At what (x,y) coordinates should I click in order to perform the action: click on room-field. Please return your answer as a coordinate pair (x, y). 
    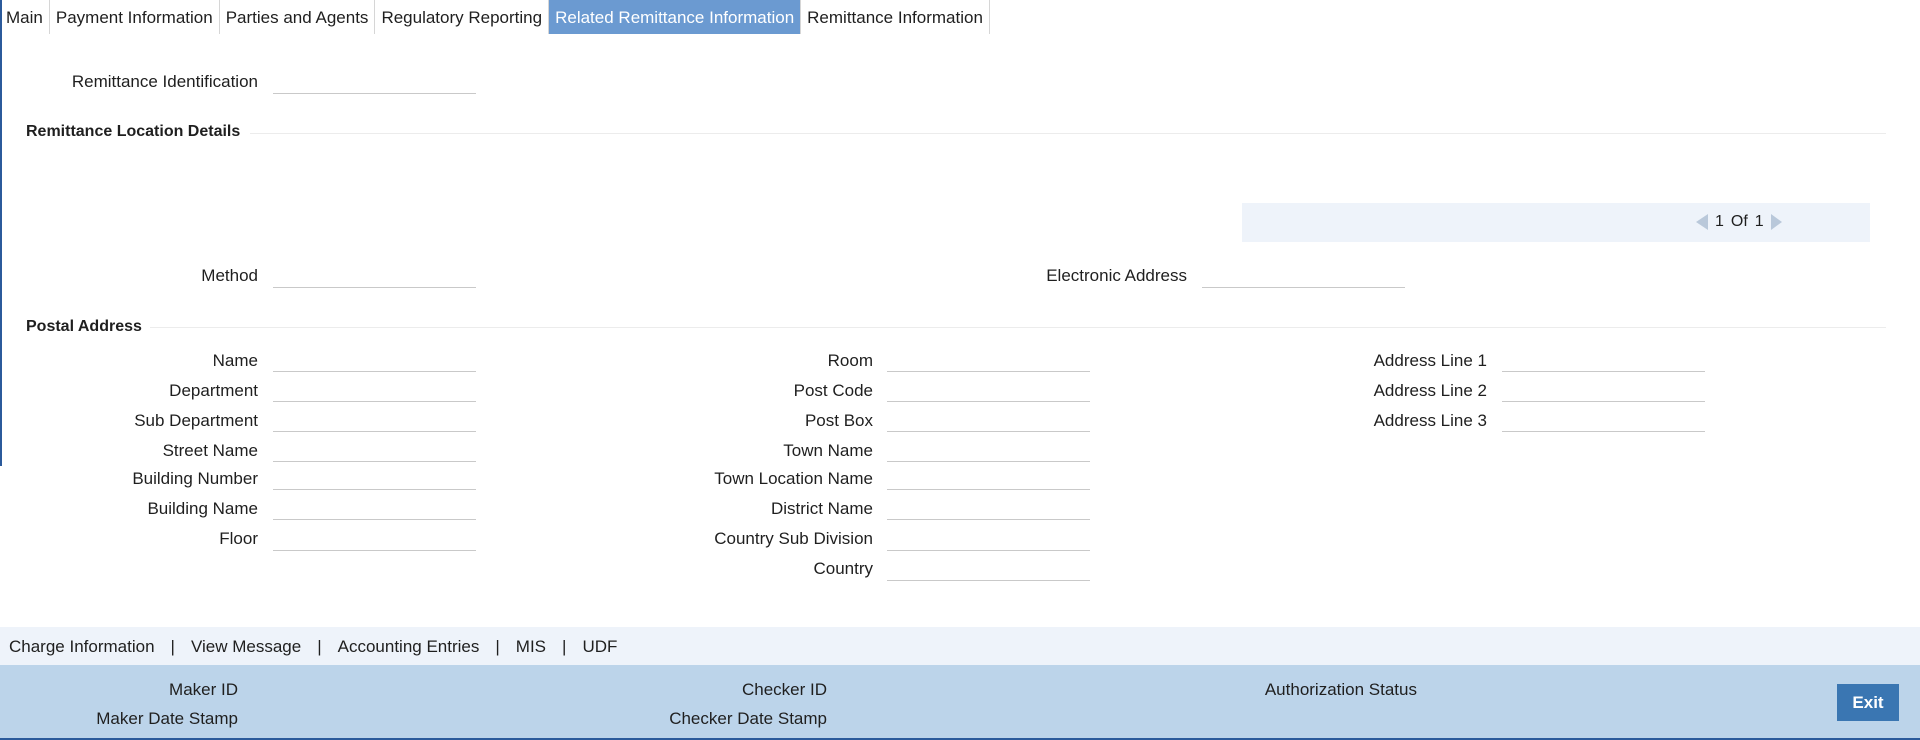
    Looking at the image, I should click on (988, 371).